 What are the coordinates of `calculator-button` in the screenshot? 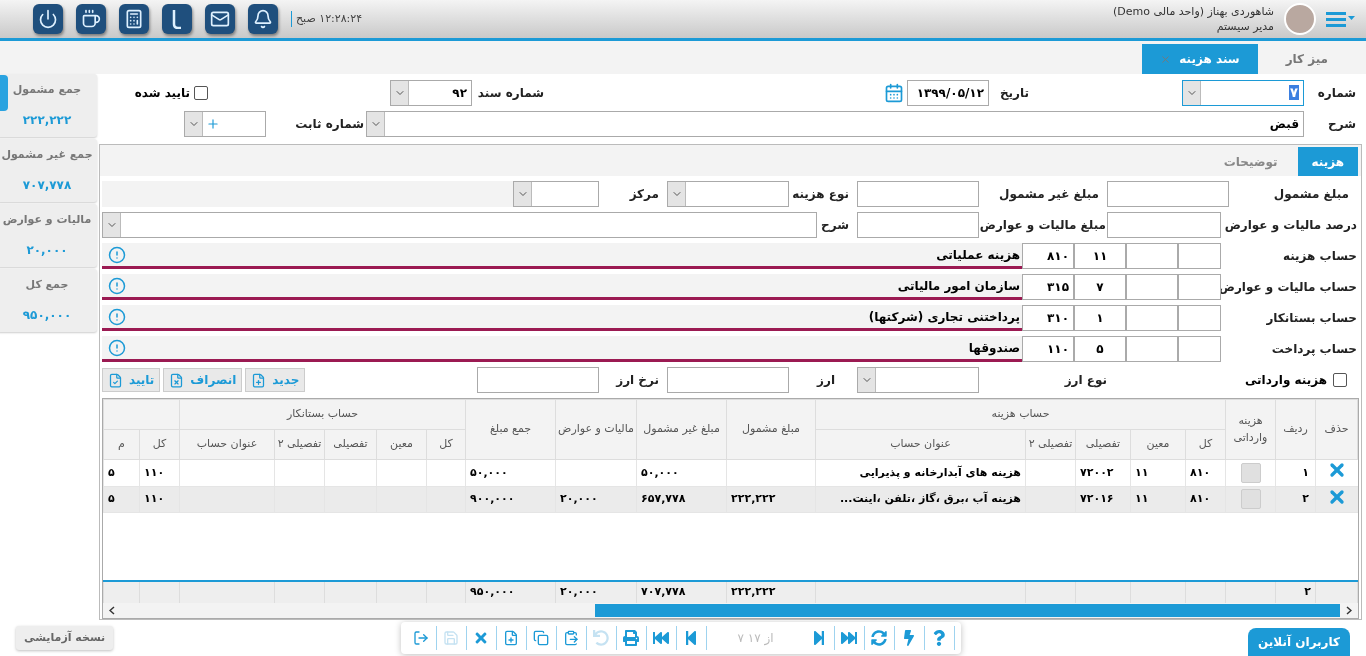 It's located at (134, 19).